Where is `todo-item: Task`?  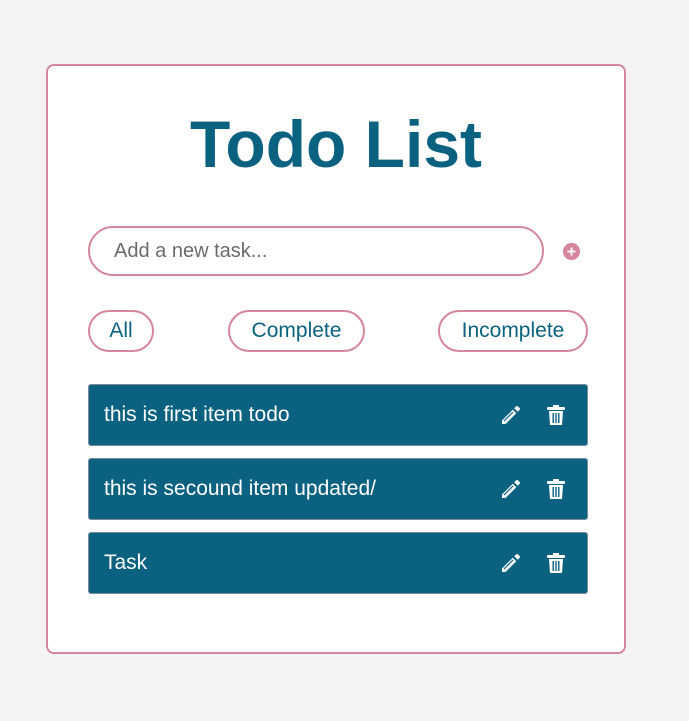 todo-item: Task is located at coordinates (338, 563).